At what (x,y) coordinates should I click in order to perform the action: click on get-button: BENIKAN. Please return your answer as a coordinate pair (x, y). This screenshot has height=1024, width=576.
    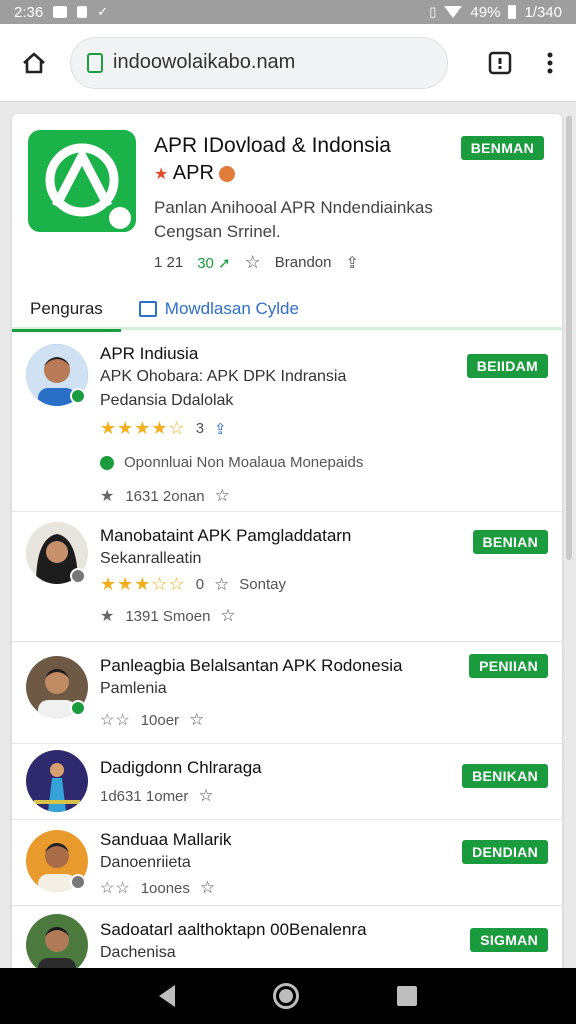
    Looking at the image, I should click on (505, 776).